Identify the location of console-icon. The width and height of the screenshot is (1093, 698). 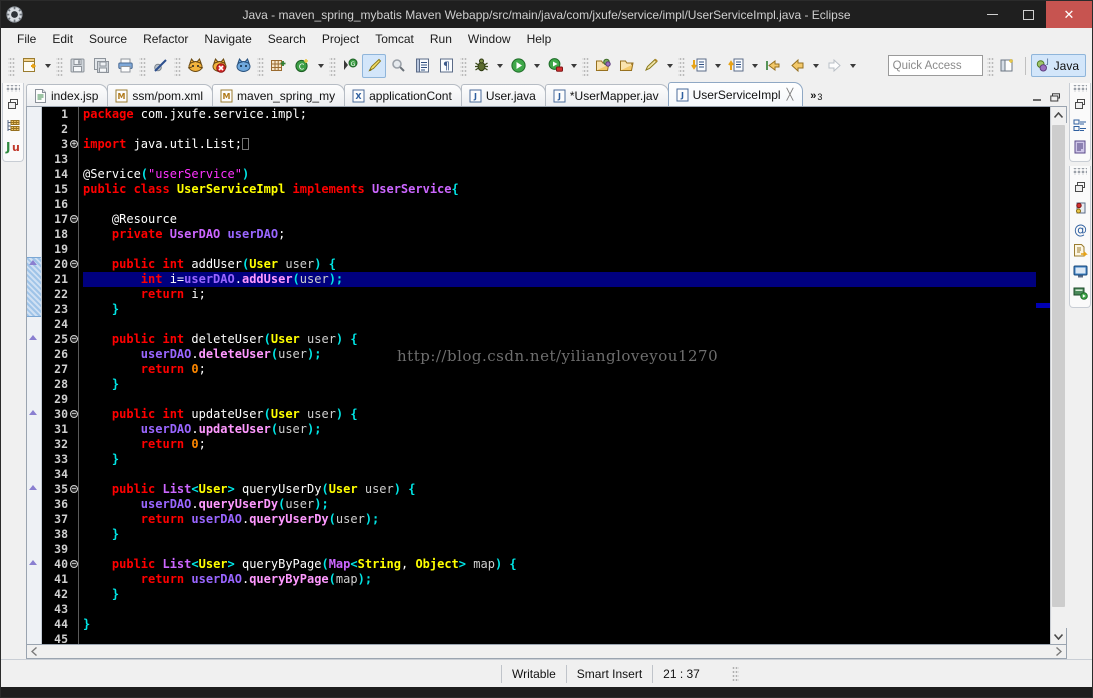
(1080, 271).